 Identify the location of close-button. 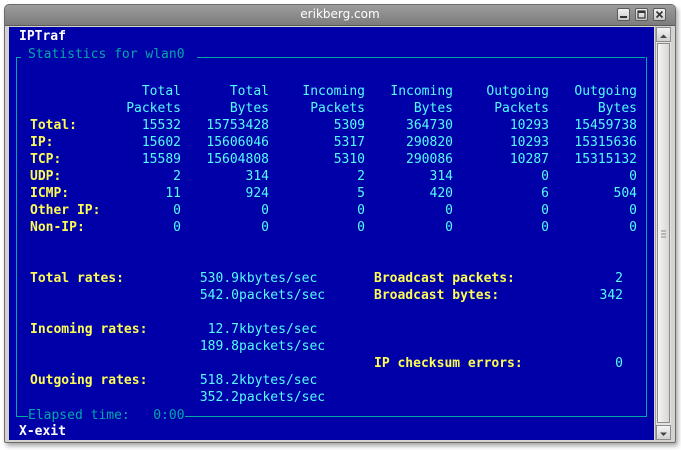
(659, 14).